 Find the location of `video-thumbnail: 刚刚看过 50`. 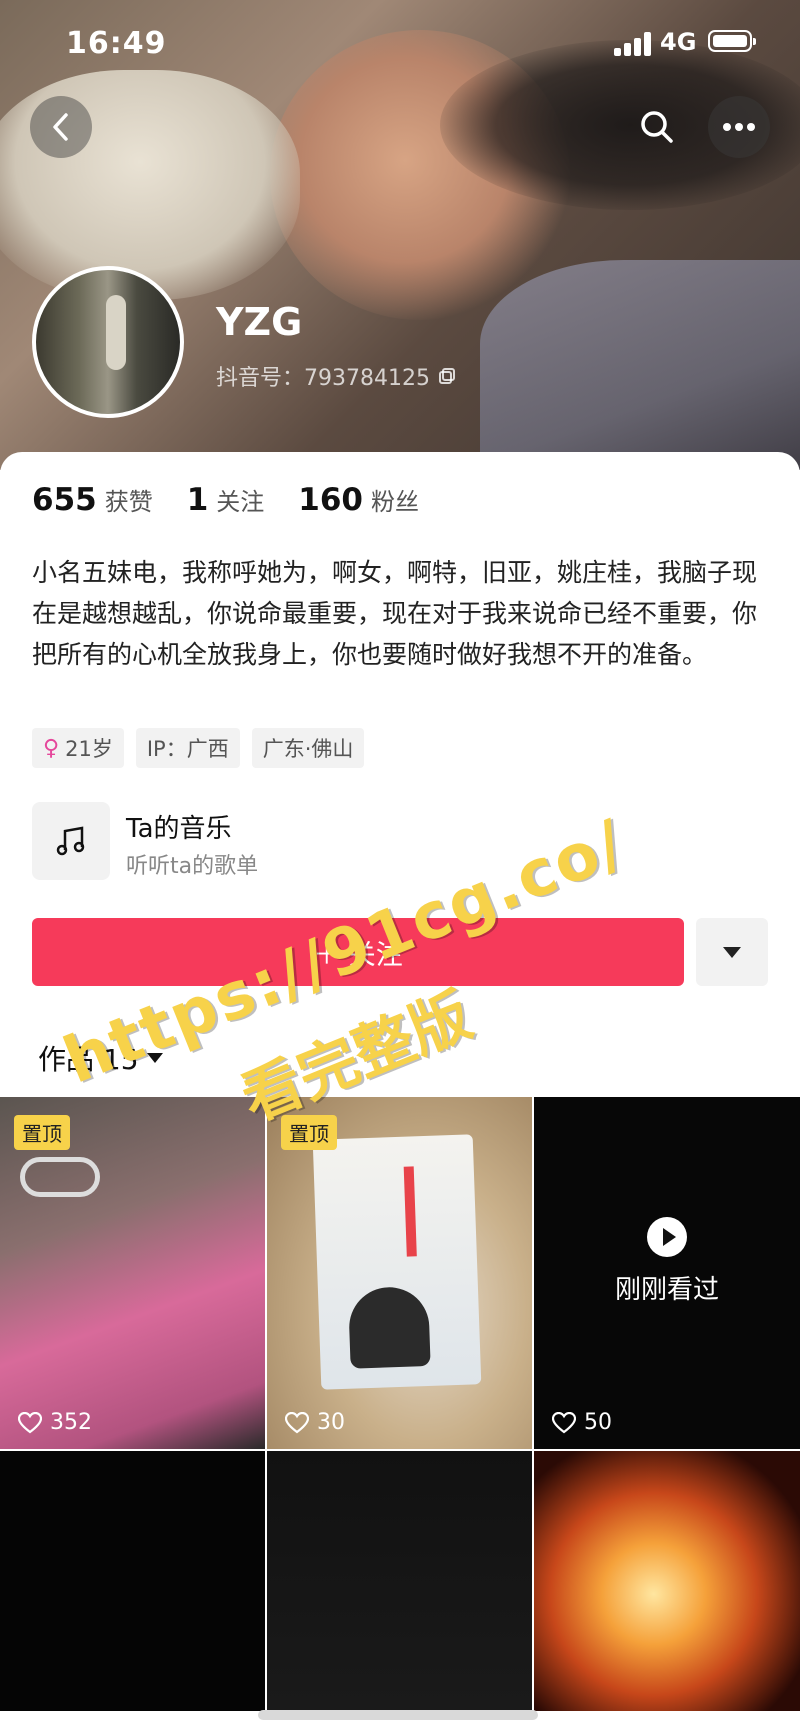

video-thumbnail: 刚刚看过 50 is located at coordinates (667, 1273).